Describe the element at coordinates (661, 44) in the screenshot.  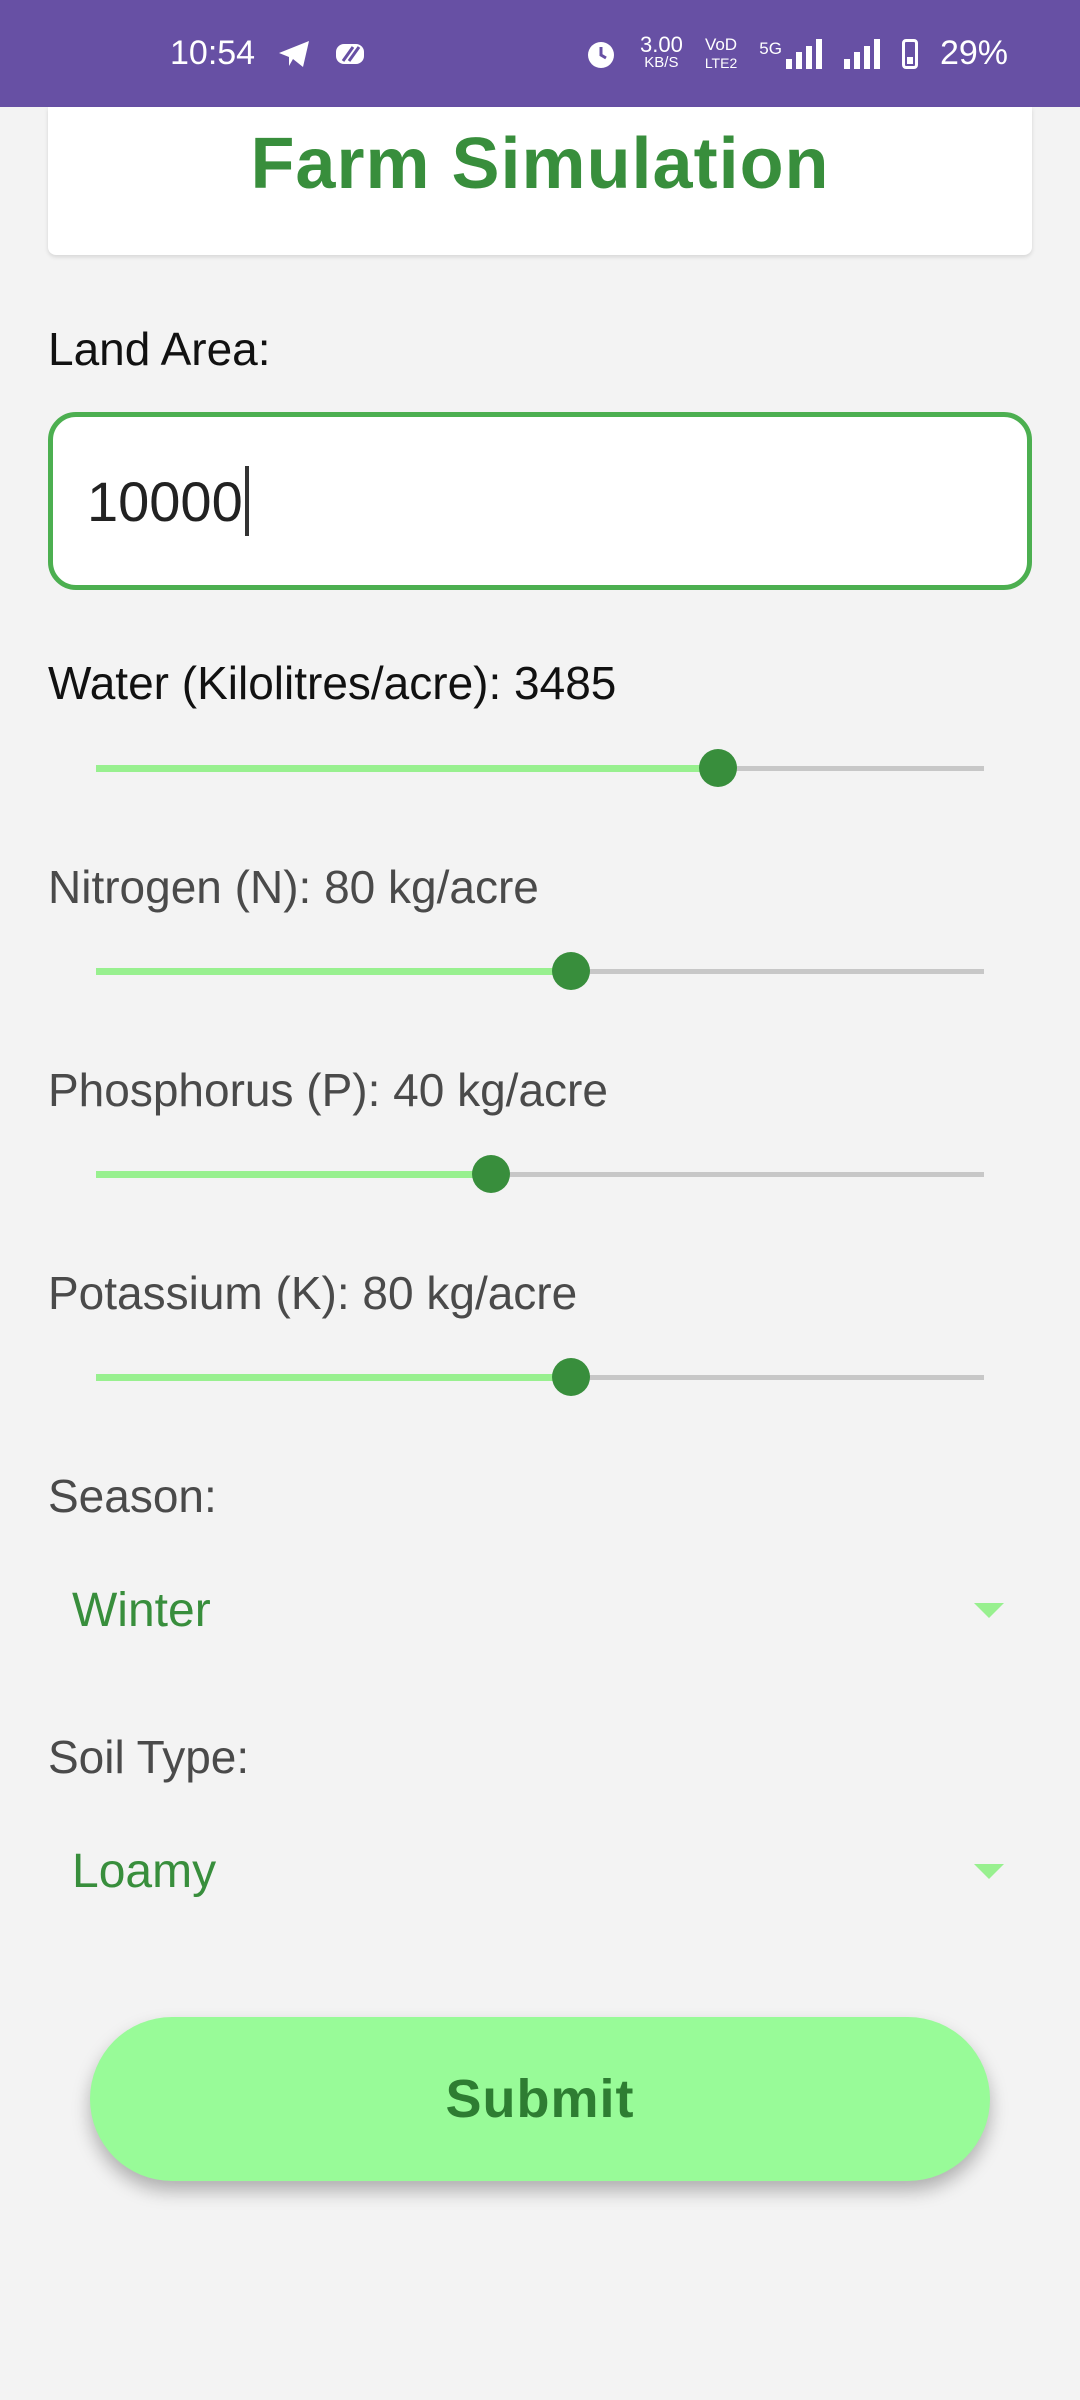
I see `speed-value: 3.00` at that location.